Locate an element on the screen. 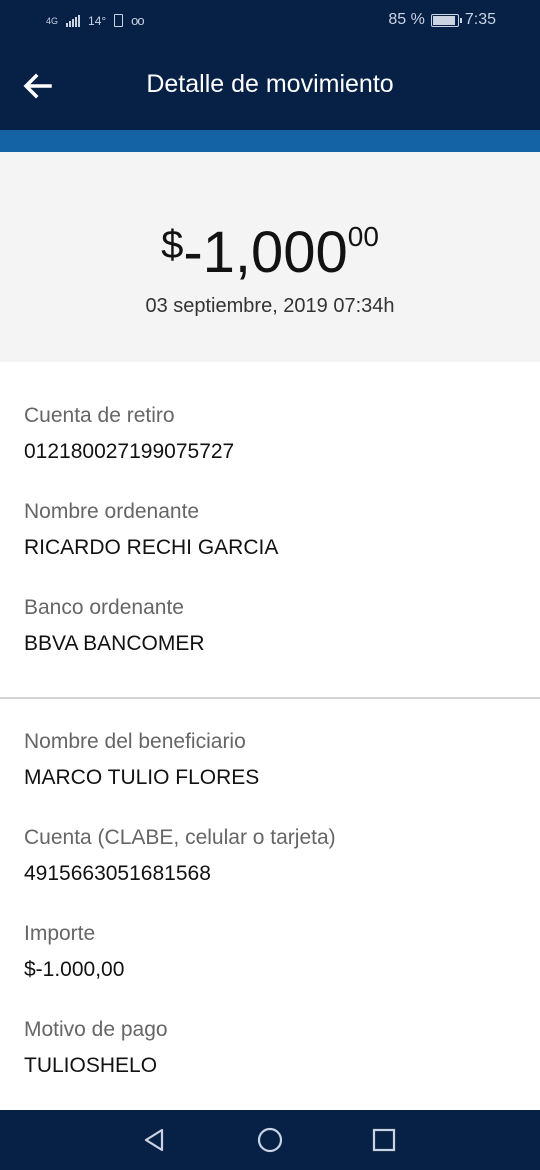  movement-type-banner: Transferencia interbancaria enviada is located at coordinates (270, 135).